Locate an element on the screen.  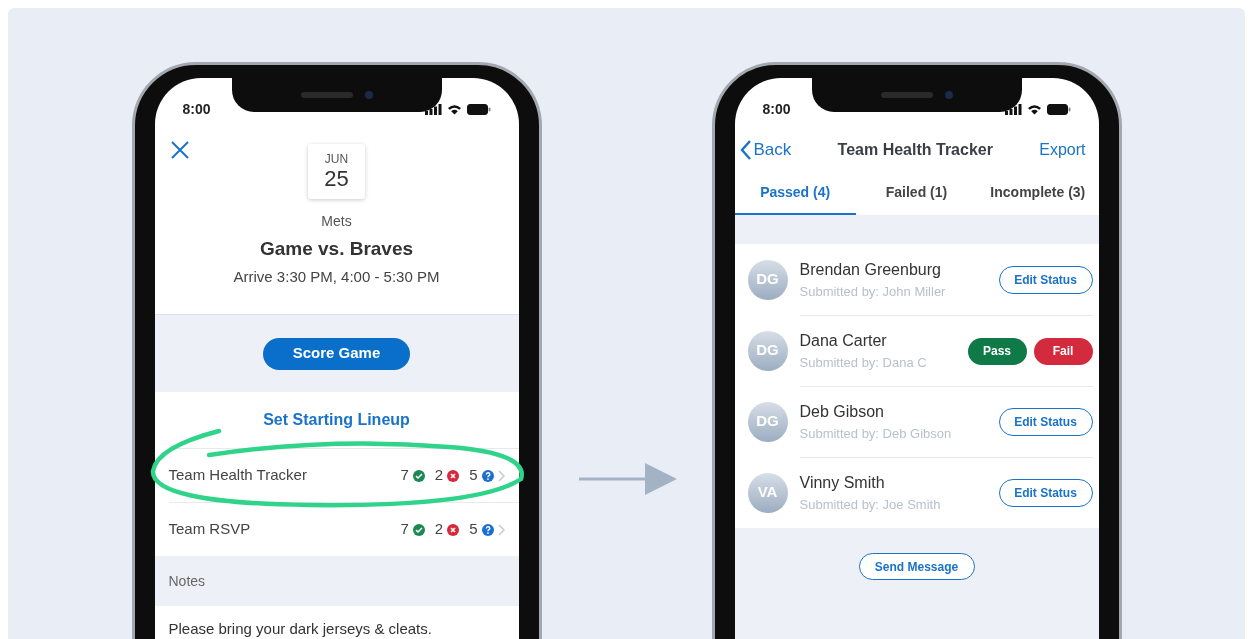
submitted-by: Submitted by: Deb Gibson is located at coordinates (876, 434).